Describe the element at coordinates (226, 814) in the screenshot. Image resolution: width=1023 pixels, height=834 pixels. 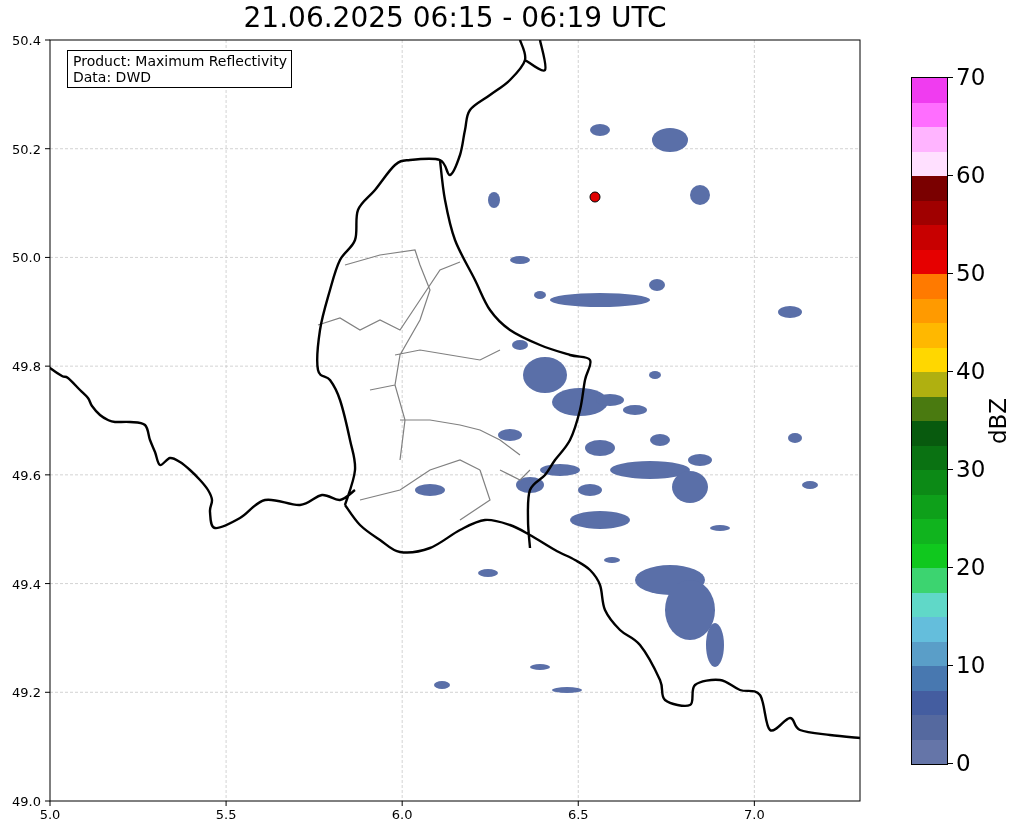
I see `x-axis-tick-label: 5.5` at that location.